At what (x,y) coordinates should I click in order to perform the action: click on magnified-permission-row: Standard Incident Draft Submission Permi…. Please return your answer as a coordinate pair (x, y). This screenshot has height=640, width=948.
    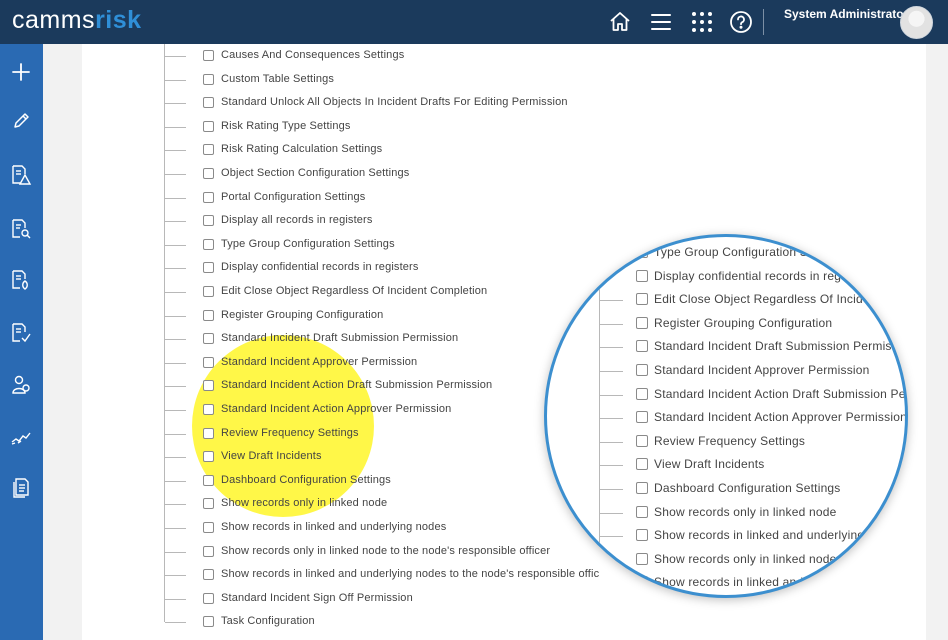
    Looking at the image, I should click on (753, 346).